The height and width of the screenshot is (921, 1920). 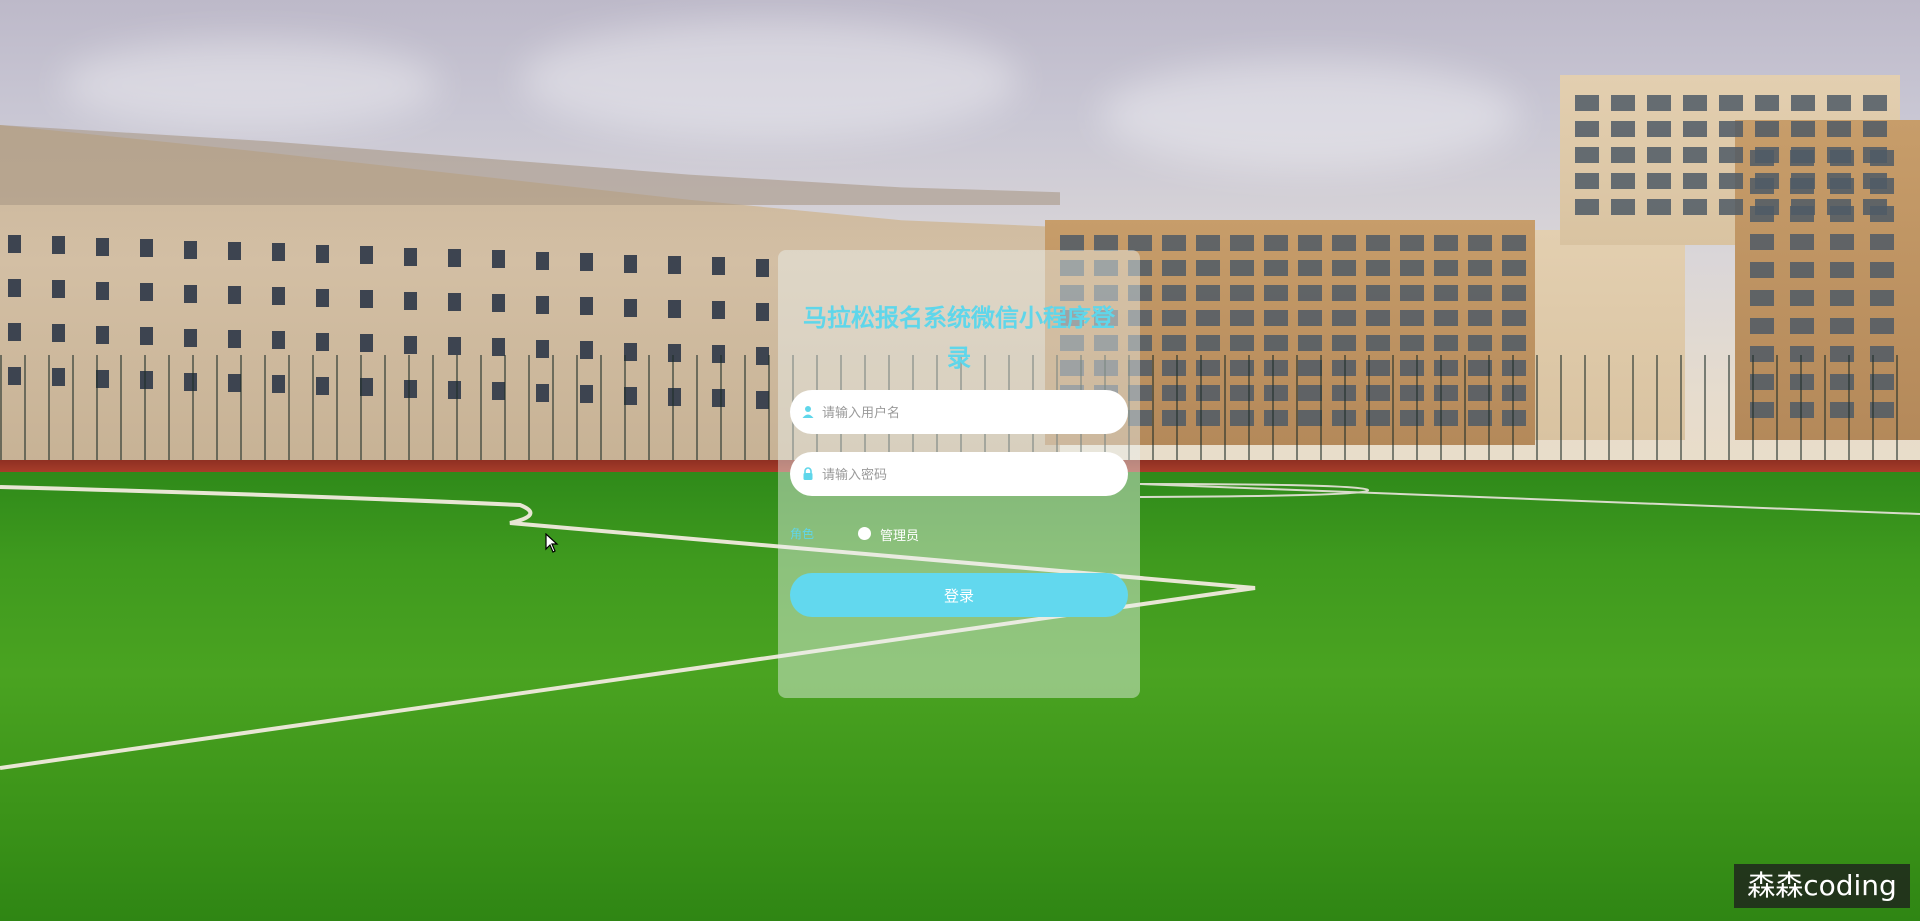 I want to click on password-field, so click(x=959, y=475).